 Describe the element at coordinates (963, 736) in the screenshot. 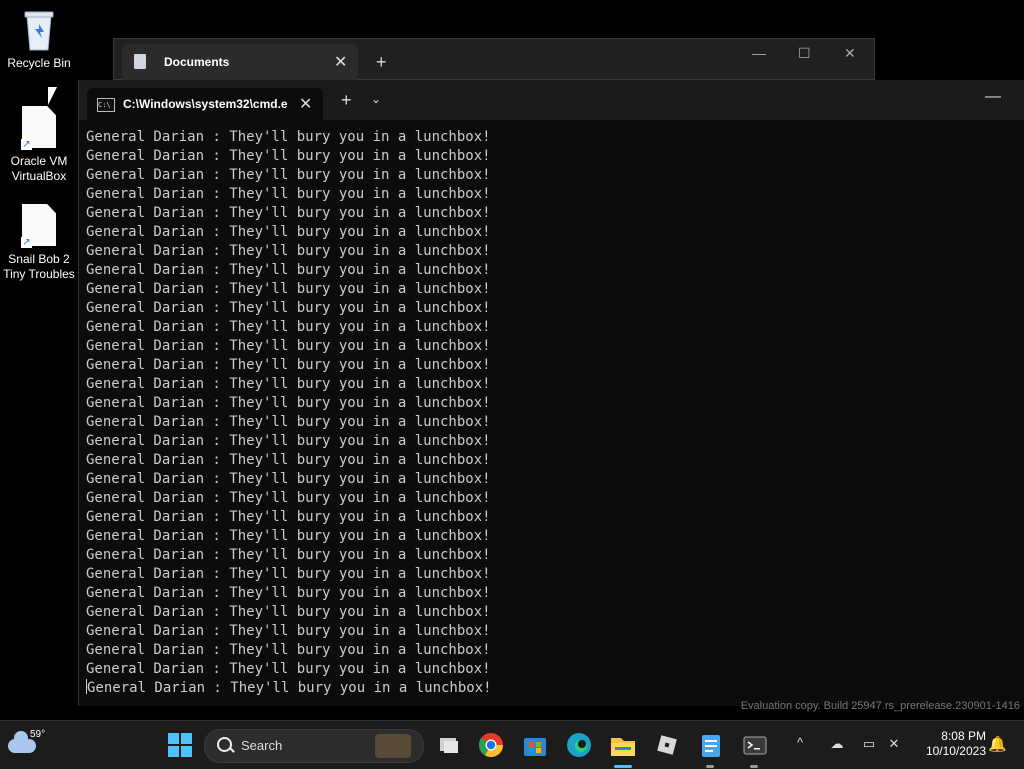

I see `clock-time: 8:08 PM` at that location.